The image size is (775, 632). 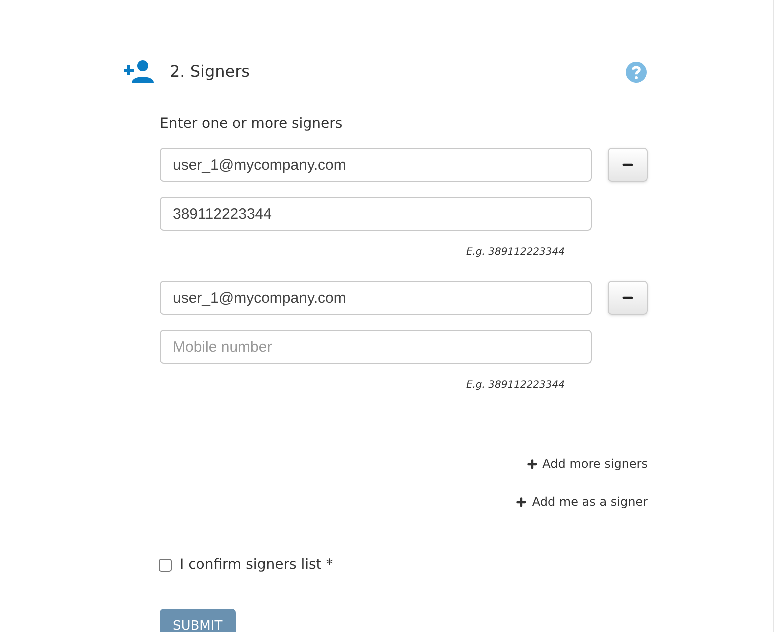 I want to click on add-link: Add more signers, so click(x=587, y=464).